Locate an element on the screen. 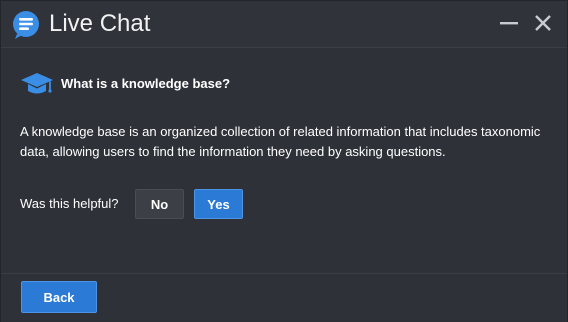 The width and height of the screenshot is (568, 322). back-button: Back is located at coordinates (59, 297).